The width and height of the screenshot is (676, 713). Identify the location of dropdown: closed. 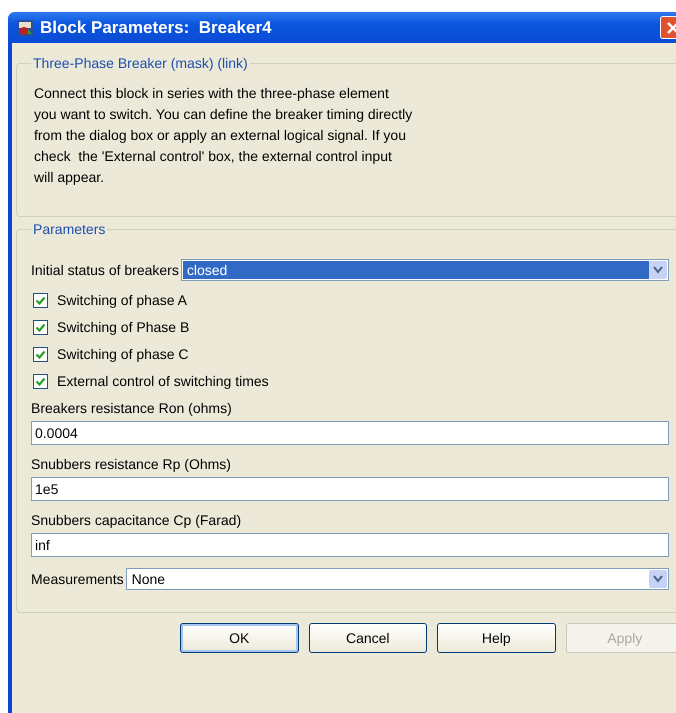
(424, 270).